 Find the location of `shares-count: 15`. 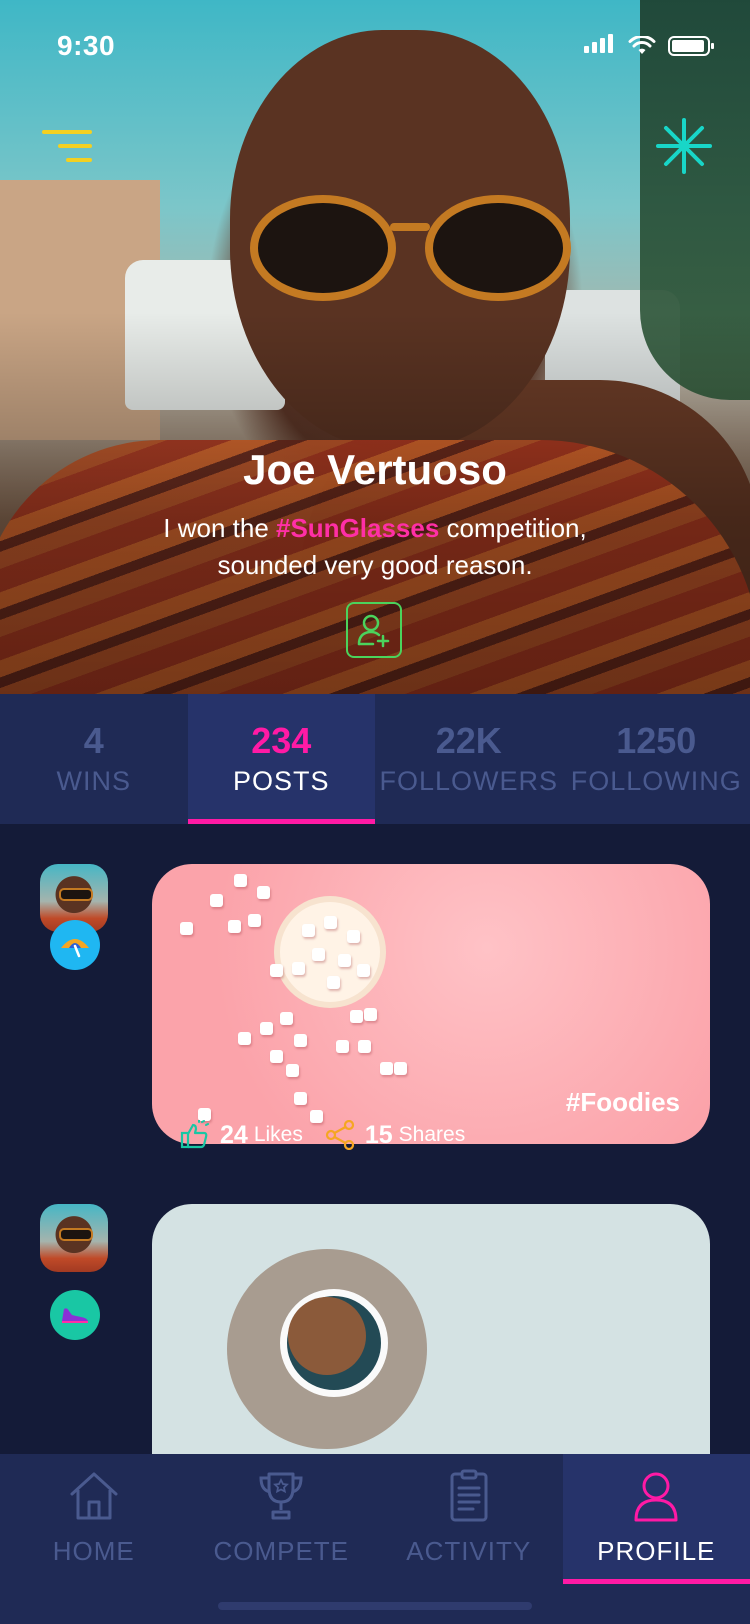

shares-count: 15 is located at coordinates (378, 1134).